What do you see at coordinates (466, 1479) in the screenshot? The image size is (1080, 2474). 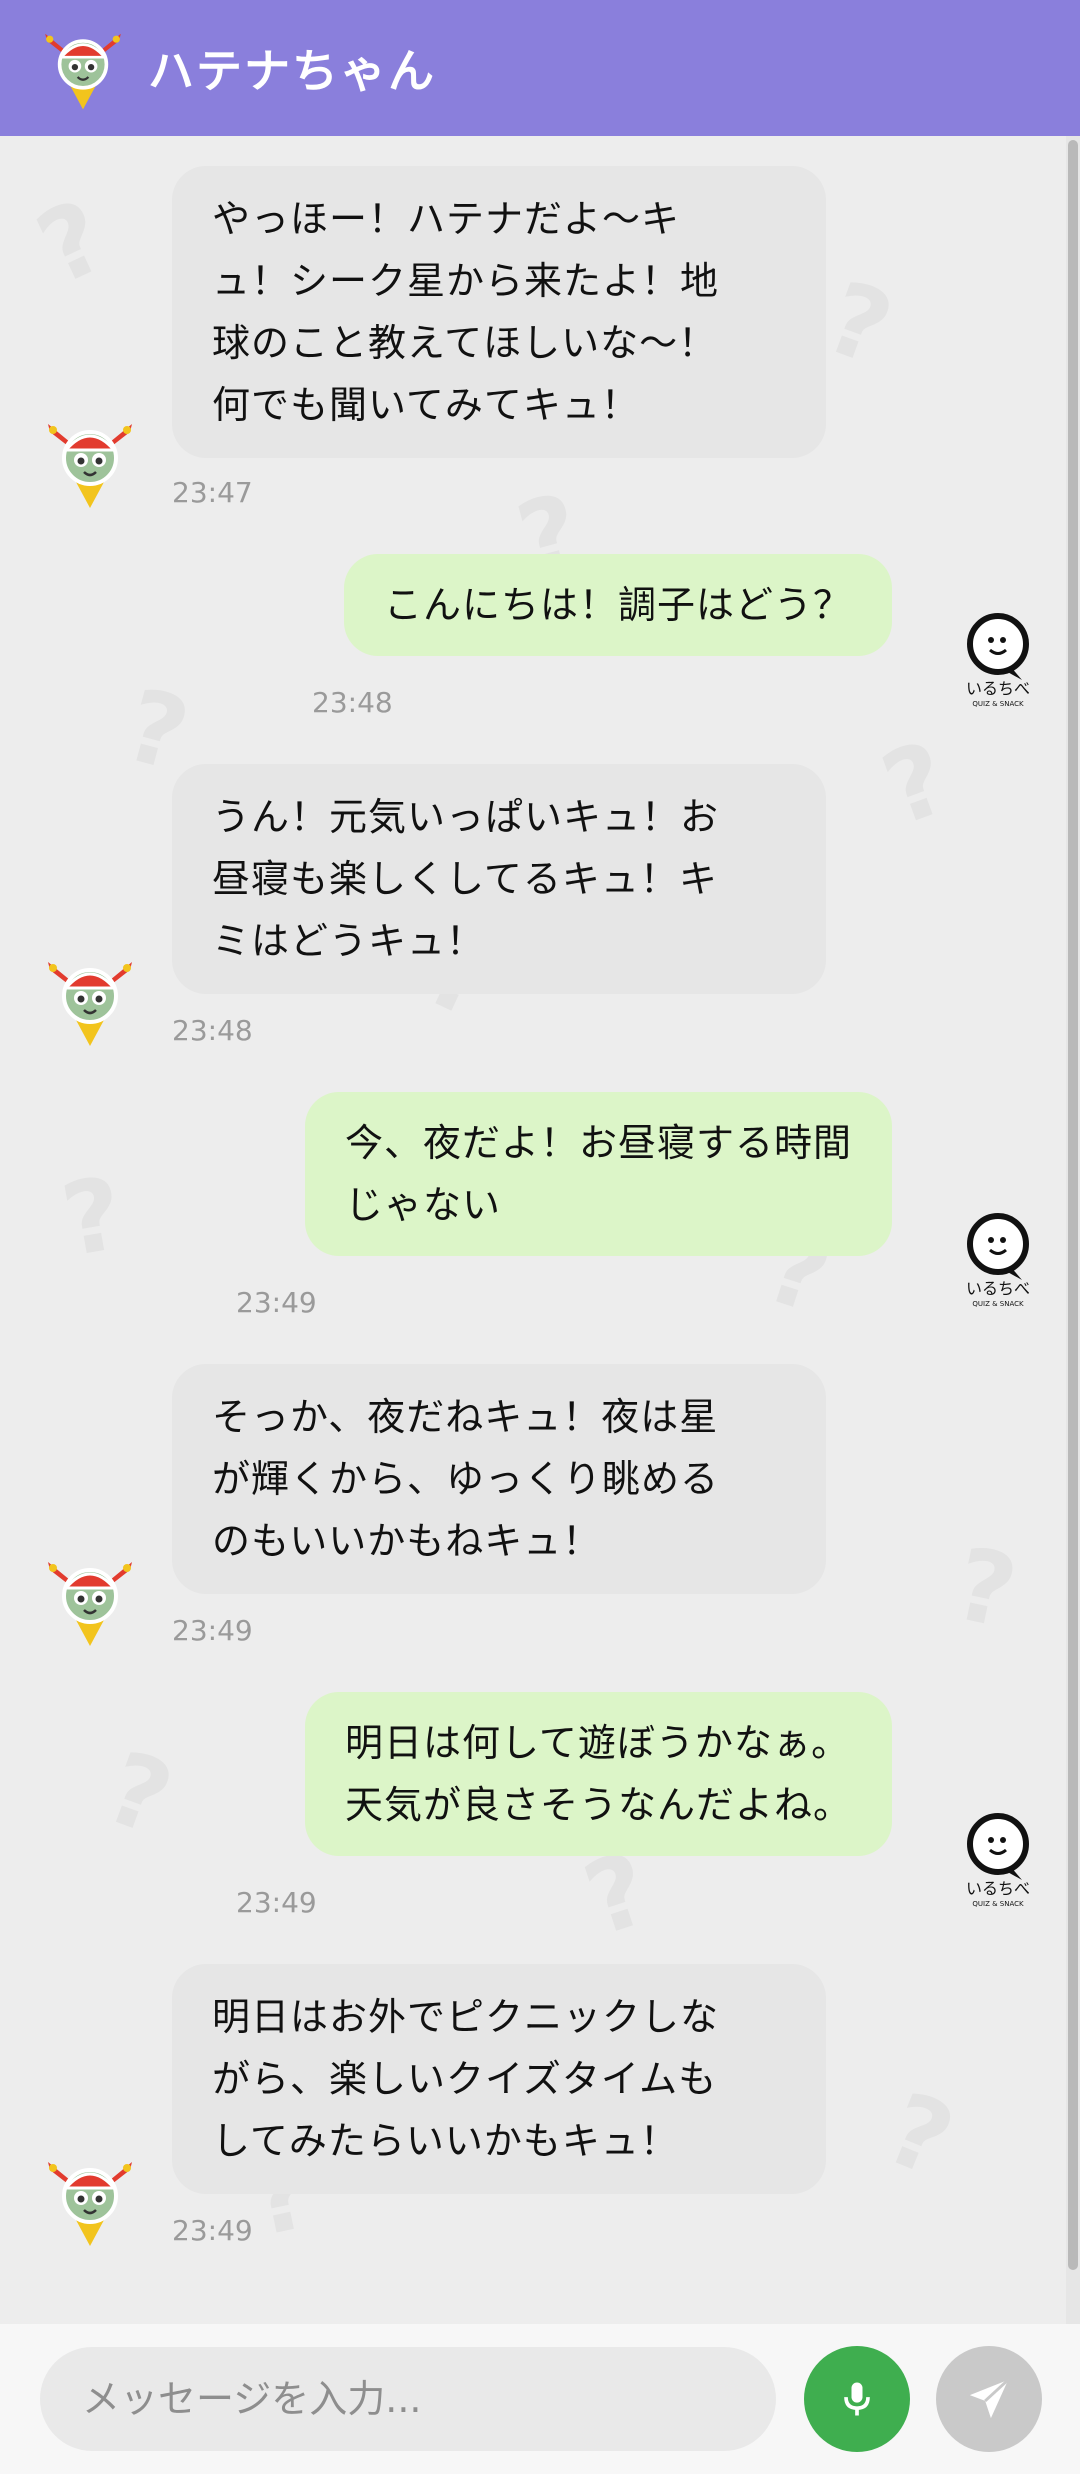 I see `message-line: が輝くから、ゆっくり眺める` at bounding box center [466, 1479].